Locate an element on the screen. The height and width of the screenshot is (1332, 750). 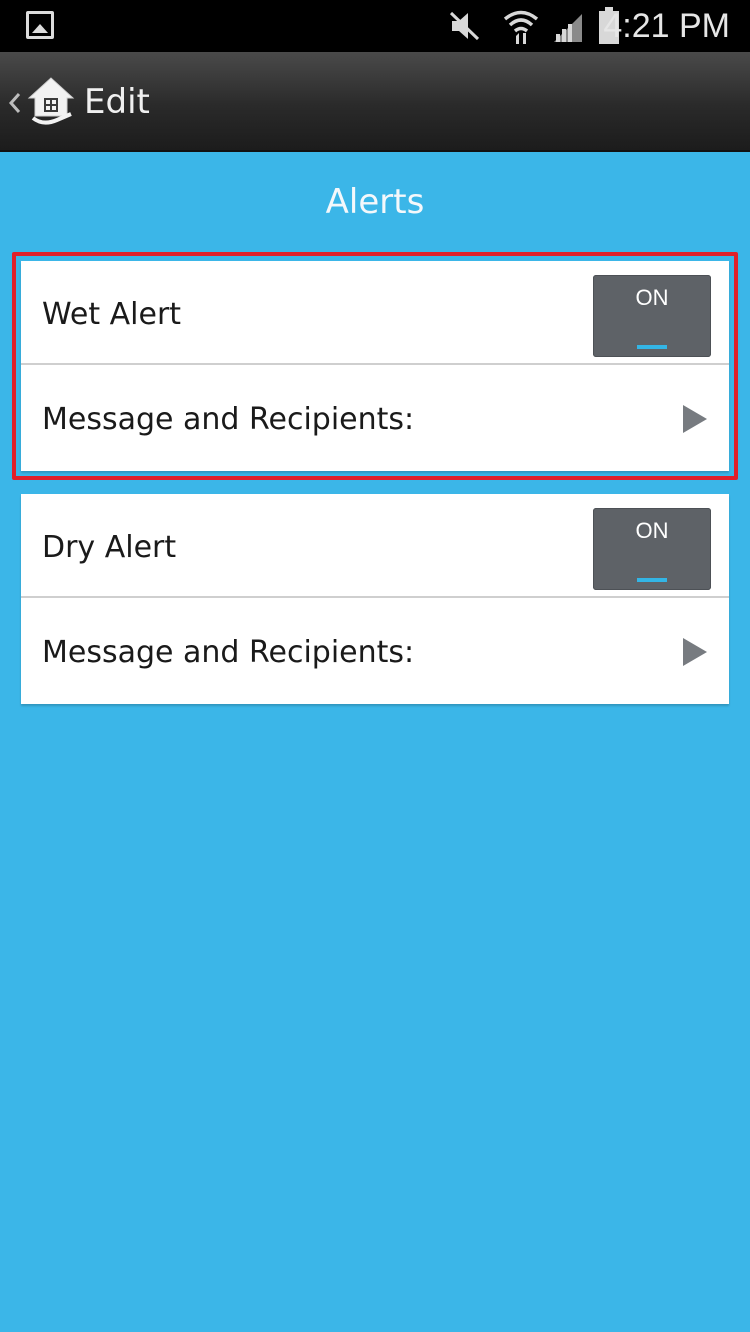
toggle-indicator is located at coordinates (652, 580).